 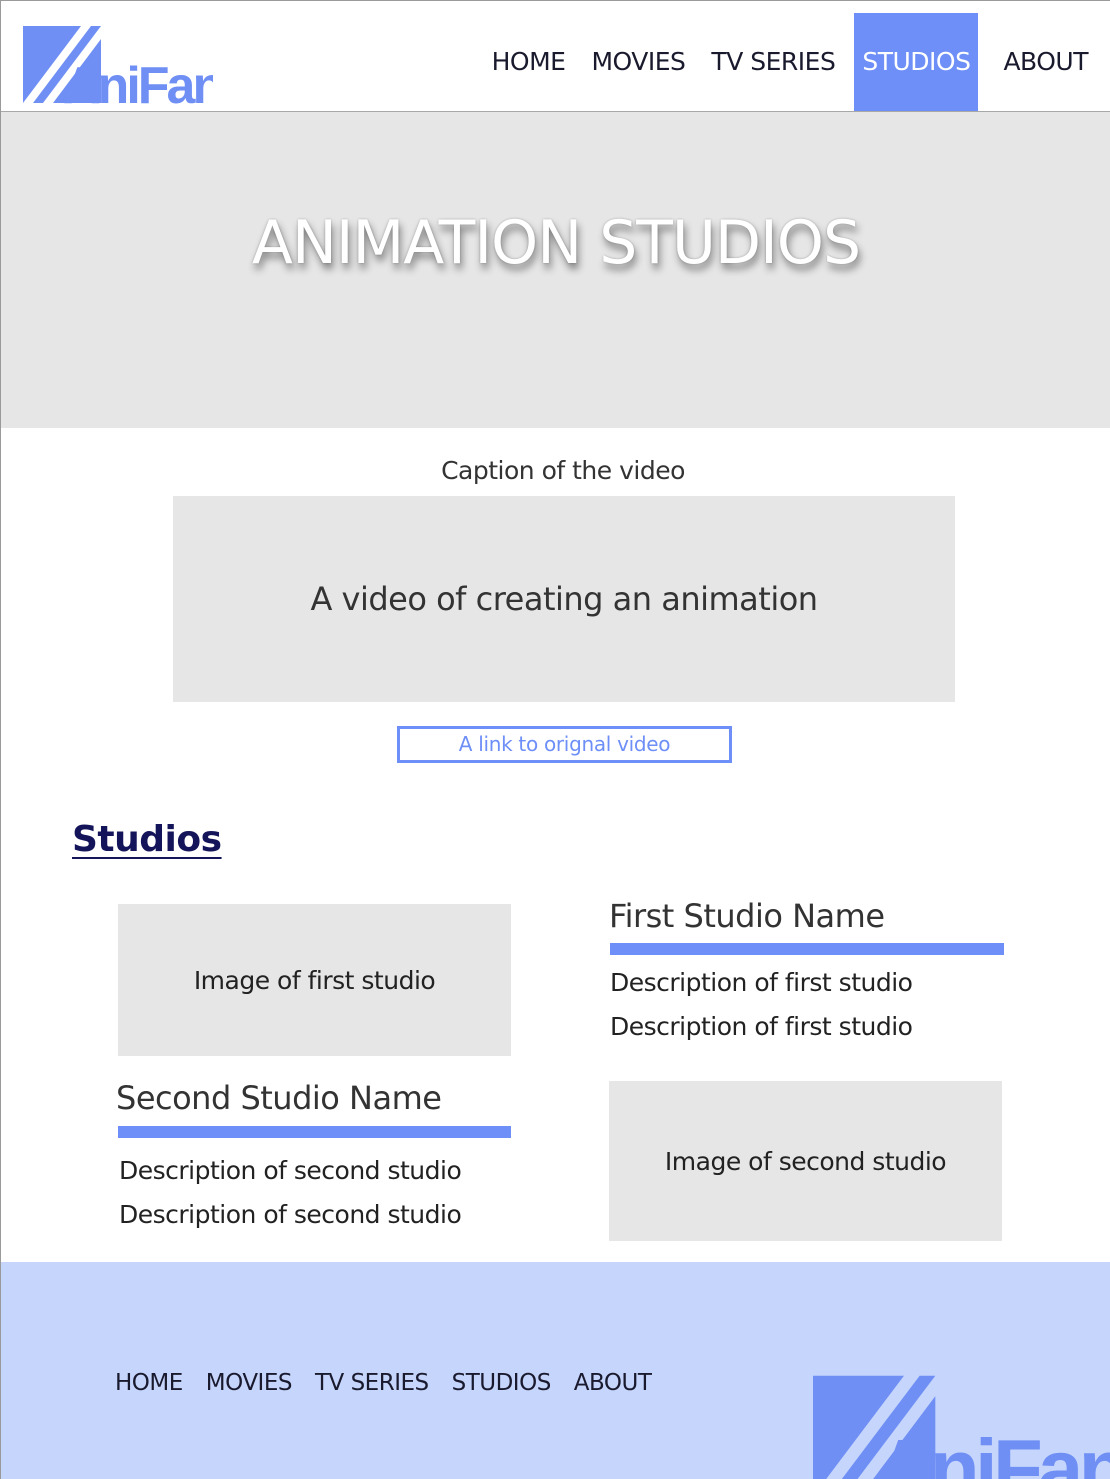 What do you see at coordinates (279, 1098) in the screenshot?
I see `second-studio-name: Second Studio Name` at bounding box center [279, 1098].